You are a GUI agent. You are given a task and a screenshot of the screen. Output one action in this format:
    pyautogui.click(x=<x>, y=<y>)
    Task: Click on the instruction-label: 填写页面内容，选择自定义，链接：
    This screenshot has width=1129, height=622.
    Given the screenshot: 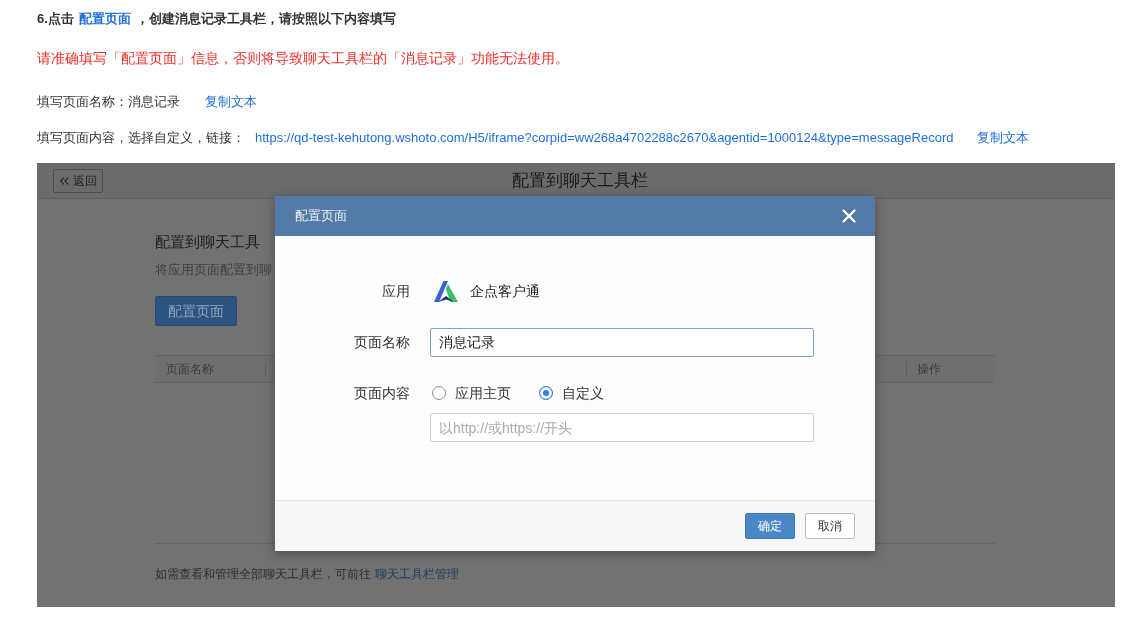 What is the action you would take?
    pyautogui.click(x=141, y=138)
    